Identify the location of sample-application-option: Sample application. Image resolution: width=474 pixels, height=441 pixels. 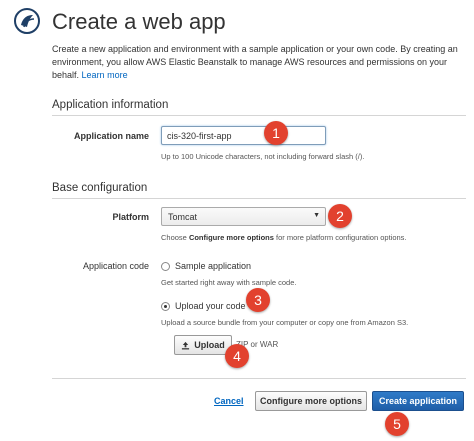
(206, 266).